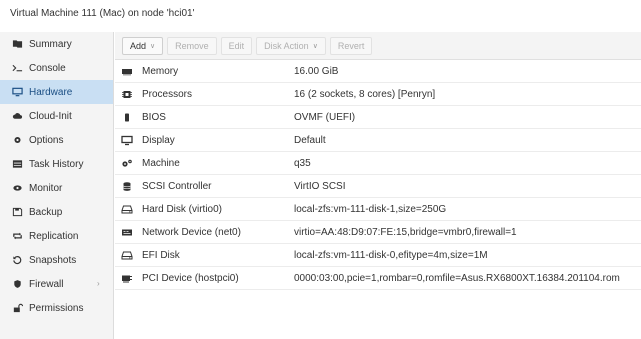 The width and height of the screenshot is (641, 339). I want to click on hardware-key: Hard Disk (virtio0), so click(182, 209).